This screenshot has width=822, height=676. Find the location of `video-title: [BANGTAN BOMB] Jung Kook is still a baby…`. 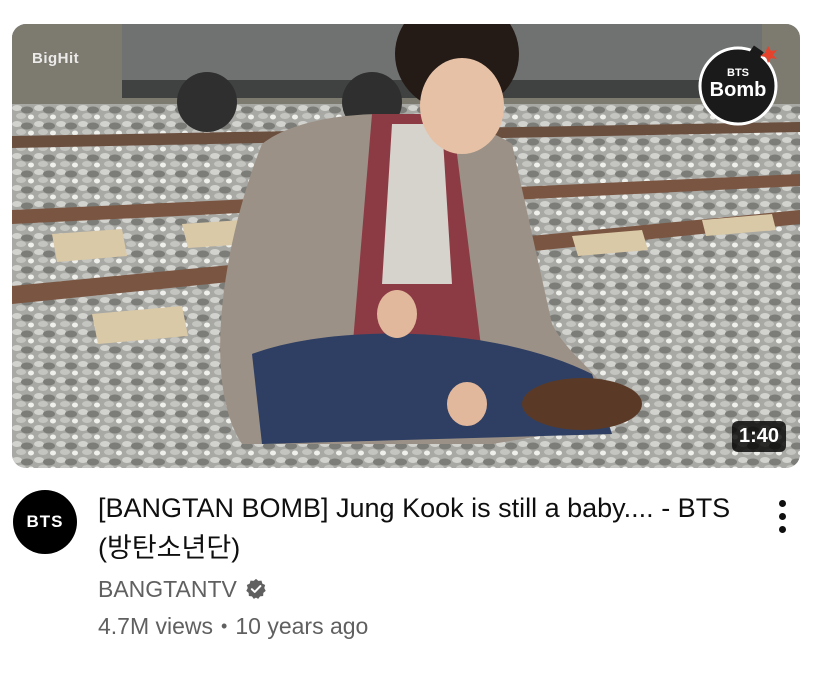

video-title: [BANGTAN BOMB] Jung Kook is still a baby… is located at coordinates (418, 528).